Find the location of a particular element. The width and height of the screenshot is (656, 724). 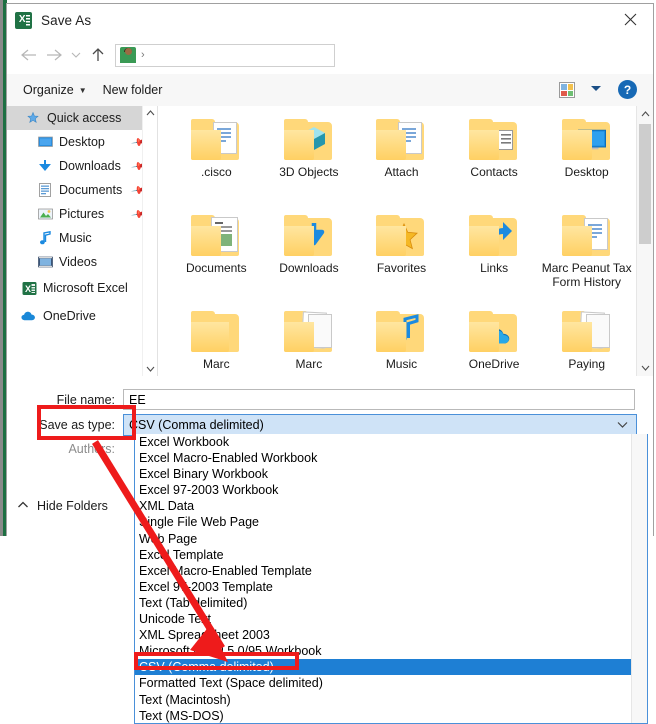

file-item: 3D Objects is located at coordinates (309, 160).